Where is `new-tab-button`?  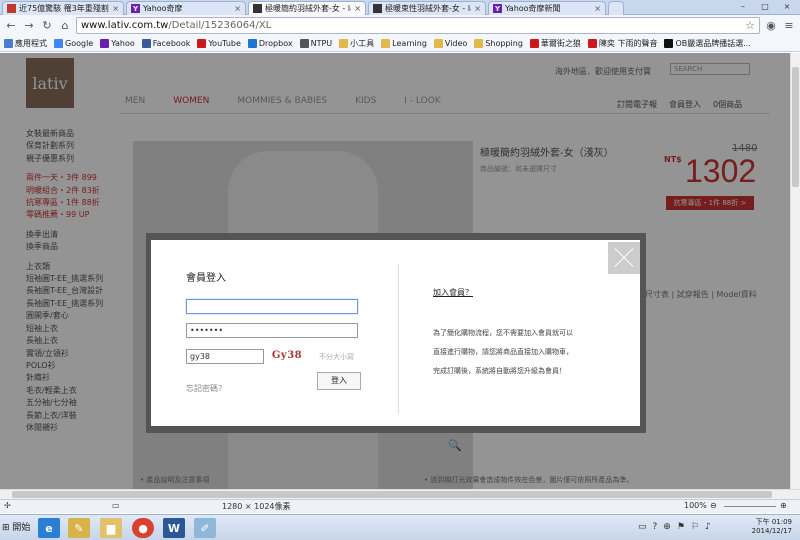 new-tab-button is located at coordinates (616, 8).